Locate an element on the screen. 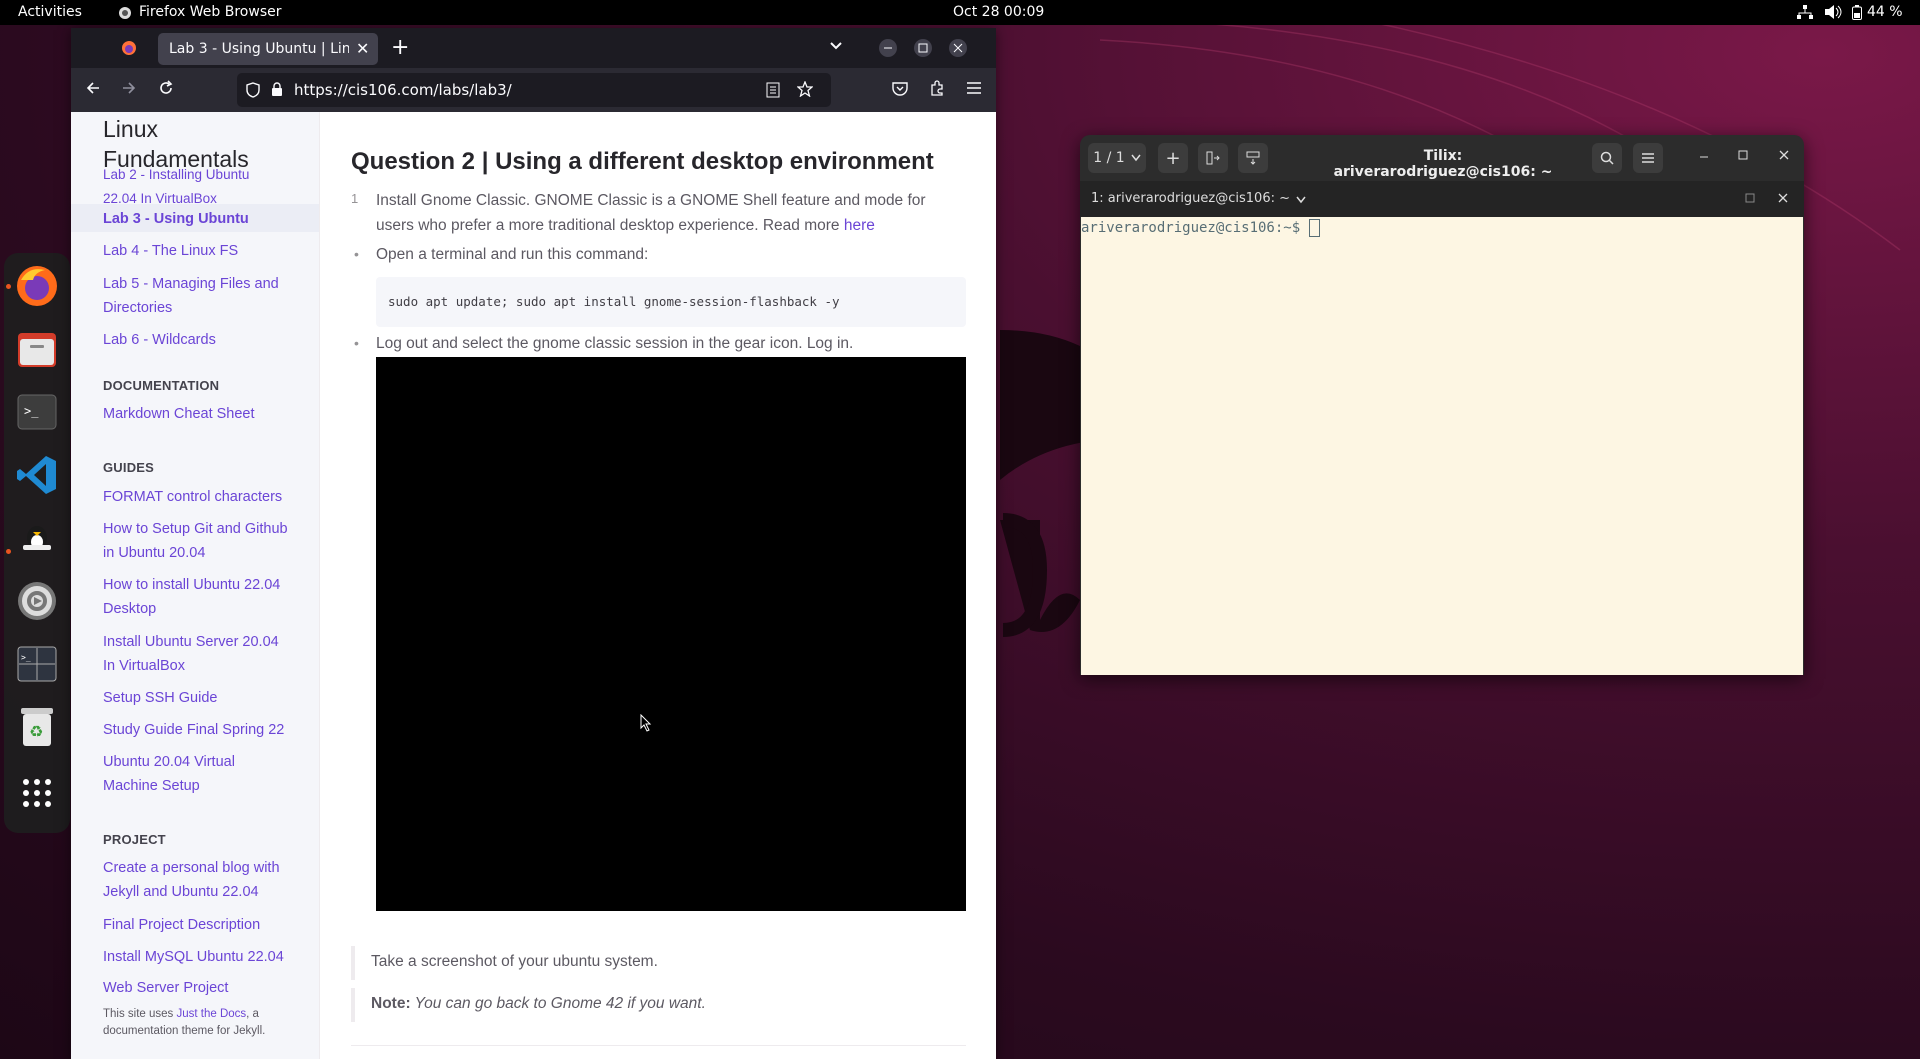 The image size is (1920, 1059). terminal-icon: >_ is located at coordinates (37, 412).